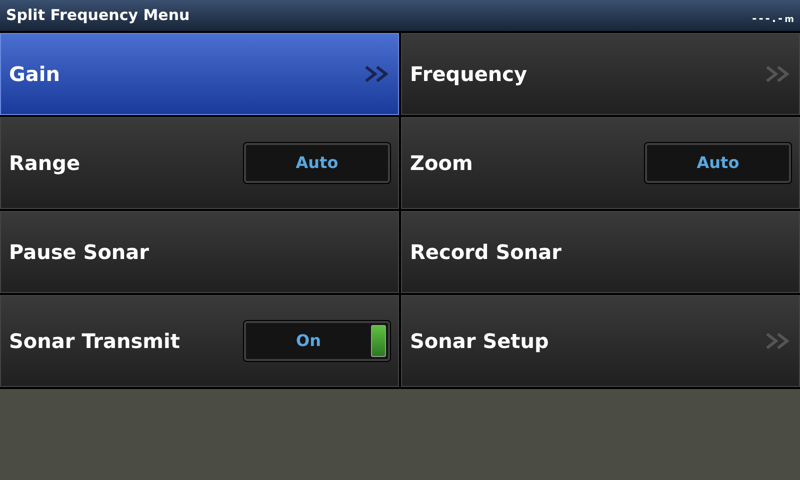 The width and height of the screenshot is (800, 480). What do you see at coordinates (308, 341) in the screenshot?
I see `value-text: On` at bounding box center [308, 341].